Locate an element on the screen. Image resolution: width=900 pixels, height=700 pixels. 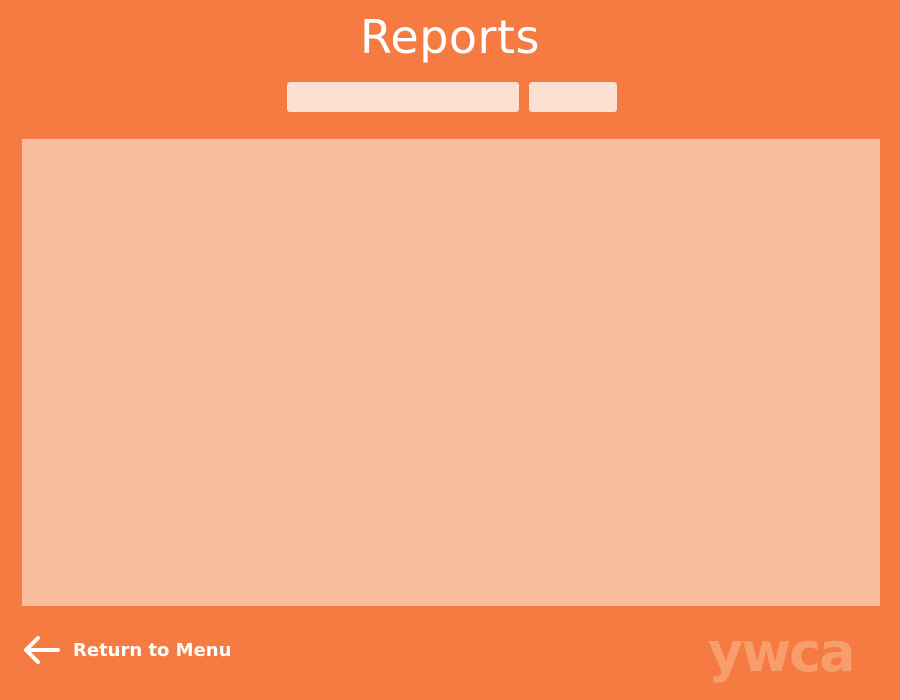
arrow-left-icon is located at coordinates (41, 650).